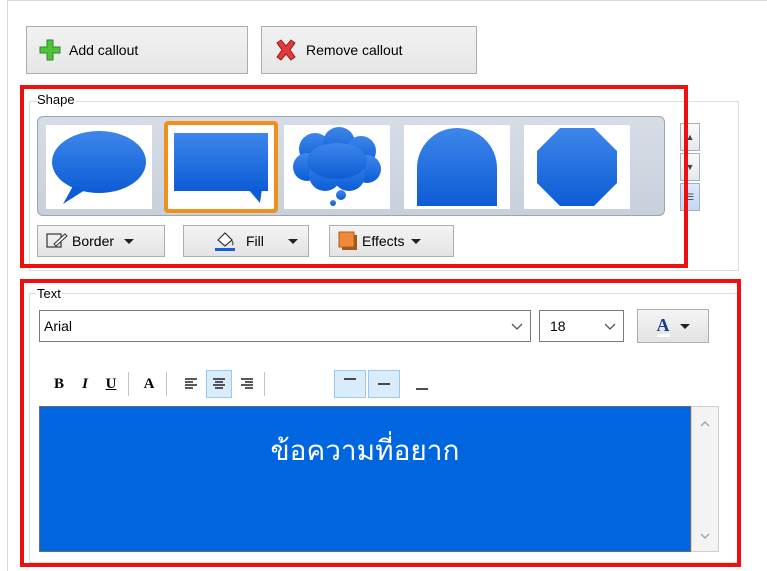  What do you see at coordinates (387, 4) in the screenshot?
I see `window-top-edge` at bounding box center [387, 4].